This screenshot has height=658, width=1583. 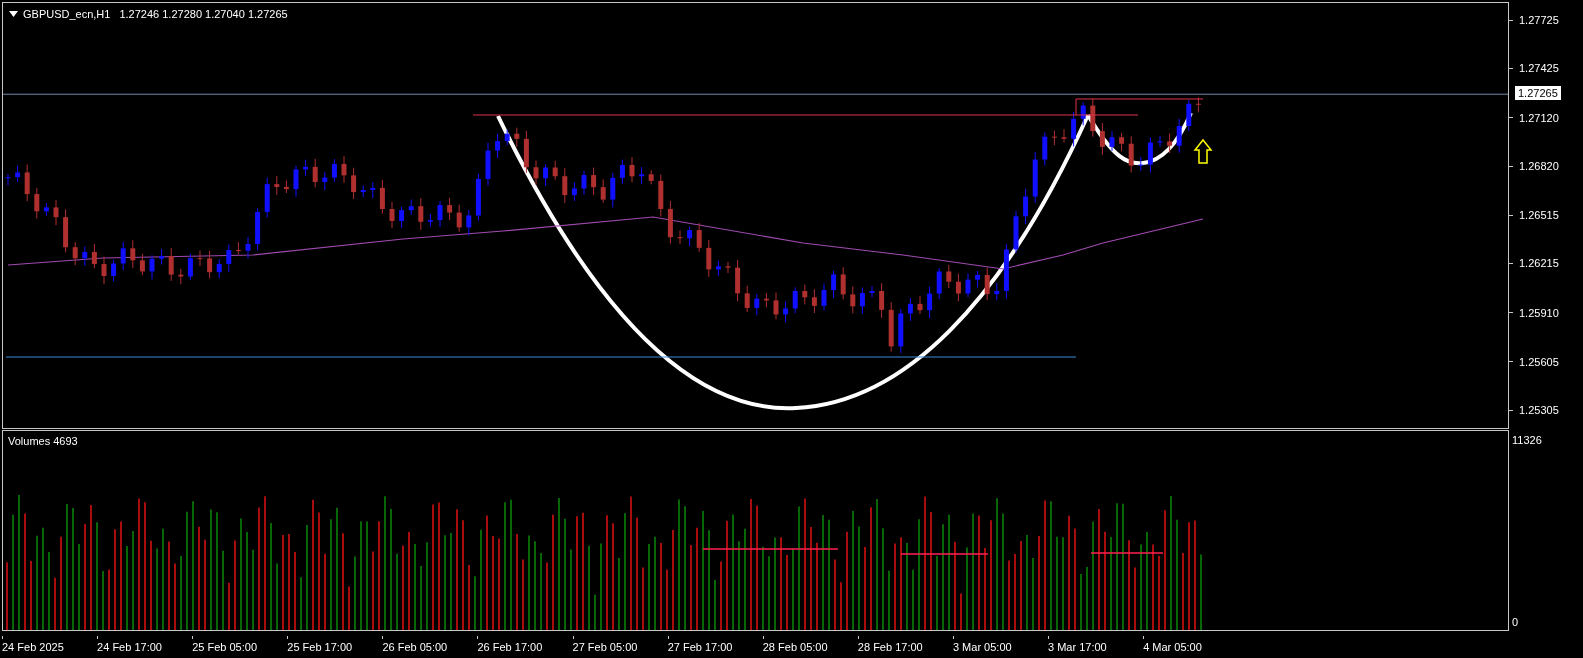 What do you see at coordinates (1539, 411) in the screenshot?
I see `price-axis-label: 1.25305` at bounding box center [1539, 411].